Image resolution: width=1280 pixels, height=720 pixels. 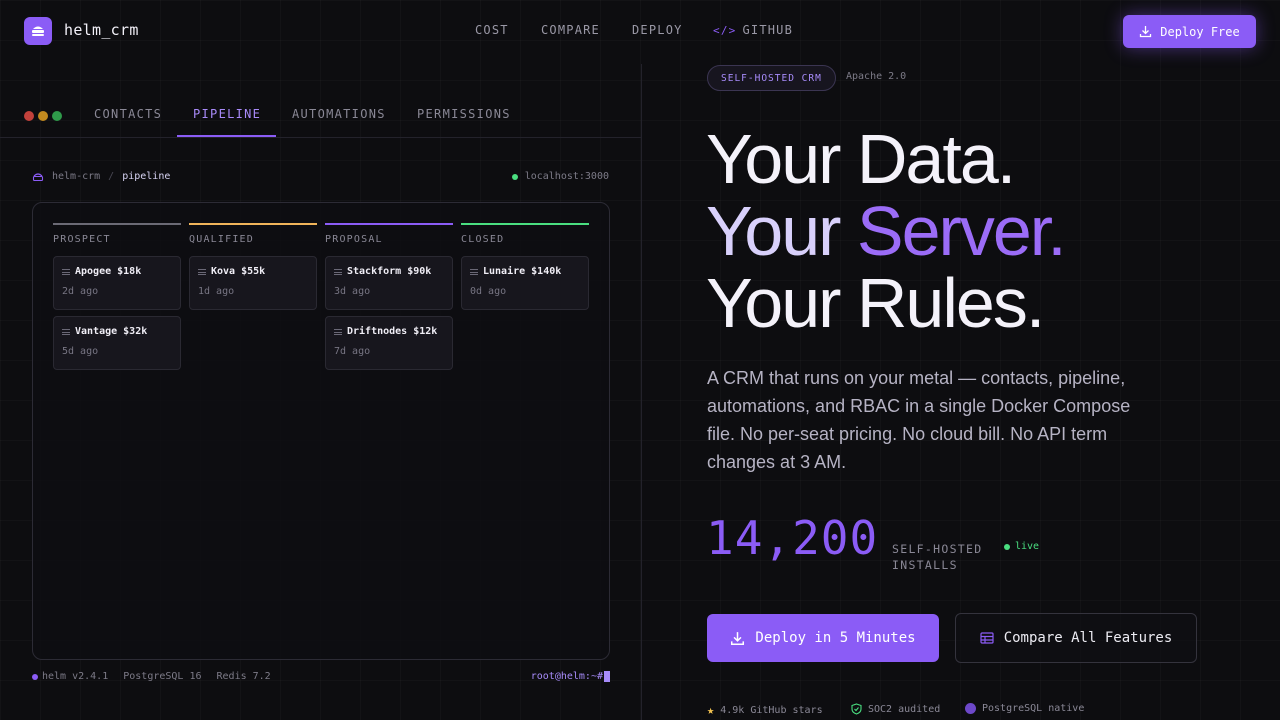 What do you see at coordinates (1007, 546) in the screenshot?
I see `live-dot` at bounding box center [1007, 546].